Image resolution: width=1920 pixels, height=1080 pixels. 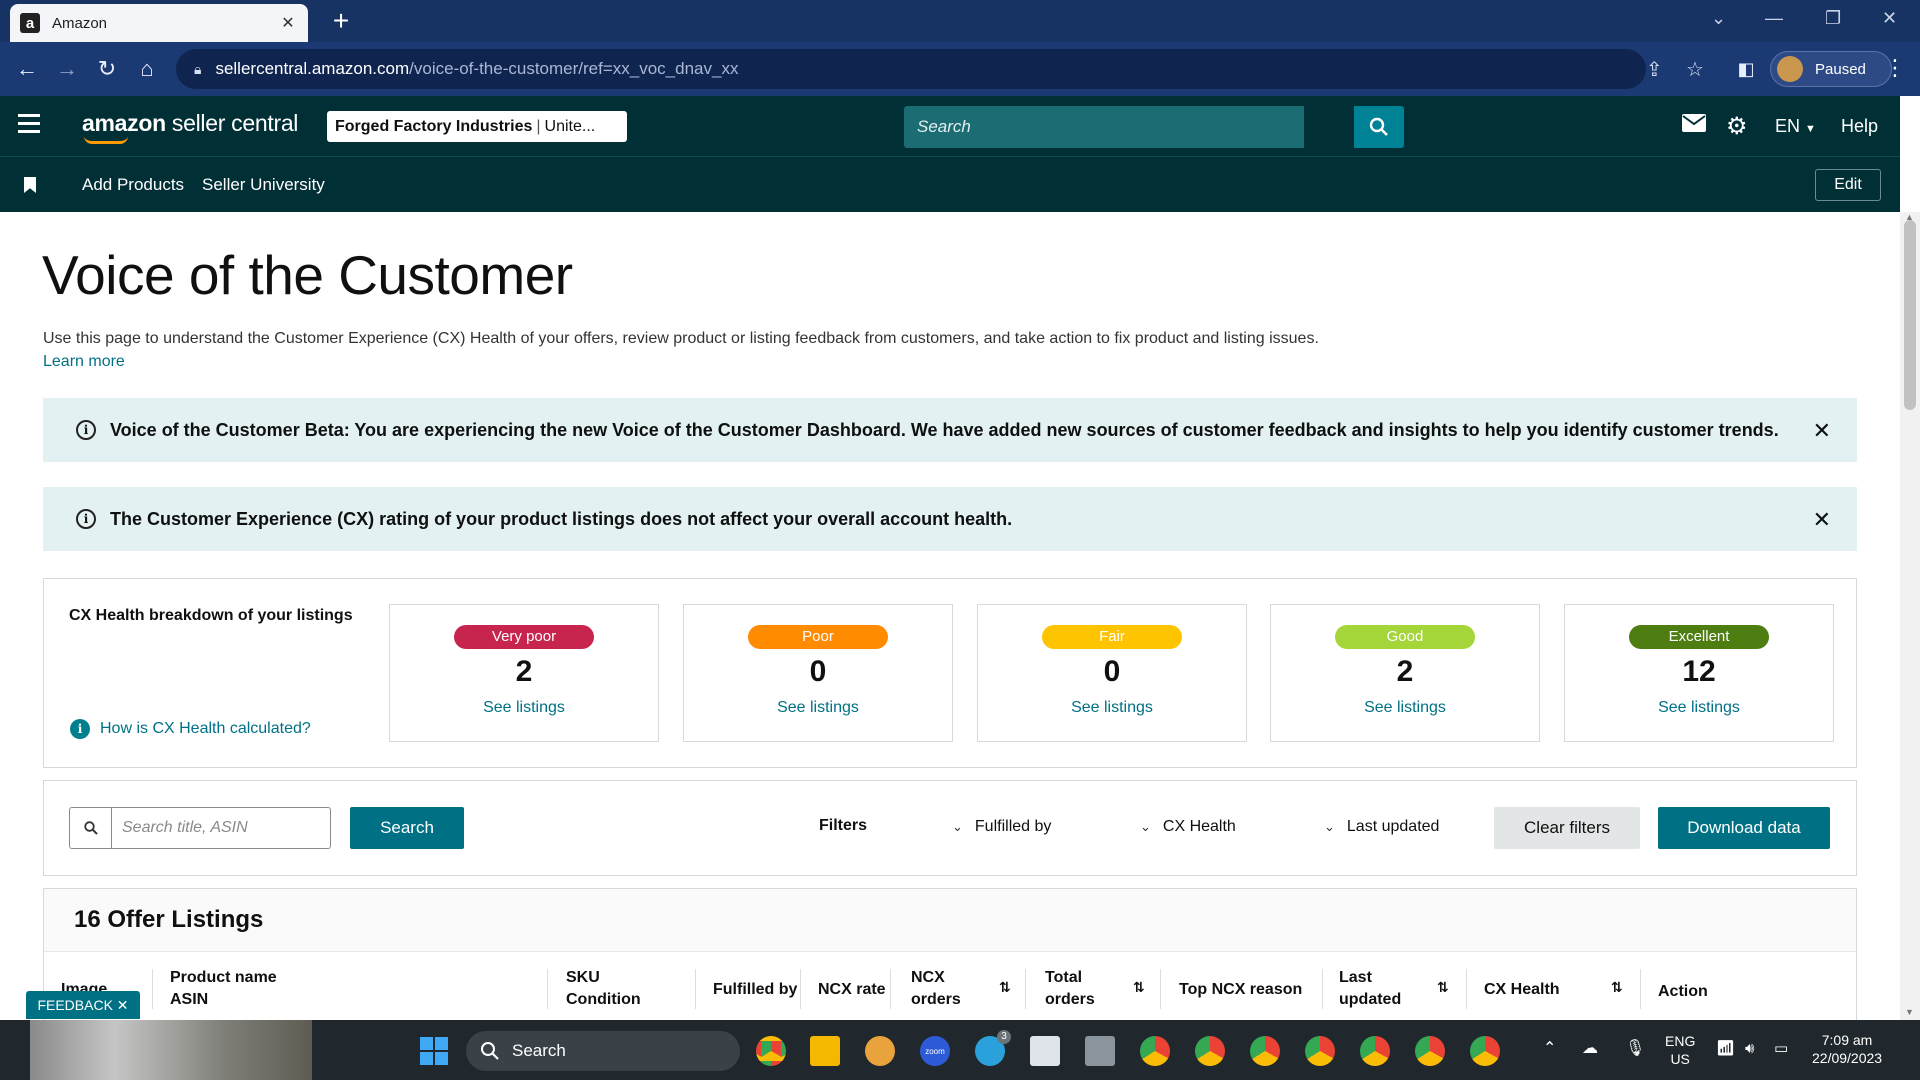 I want to click on reload-icon: ↻, so click(x=107, y=69).